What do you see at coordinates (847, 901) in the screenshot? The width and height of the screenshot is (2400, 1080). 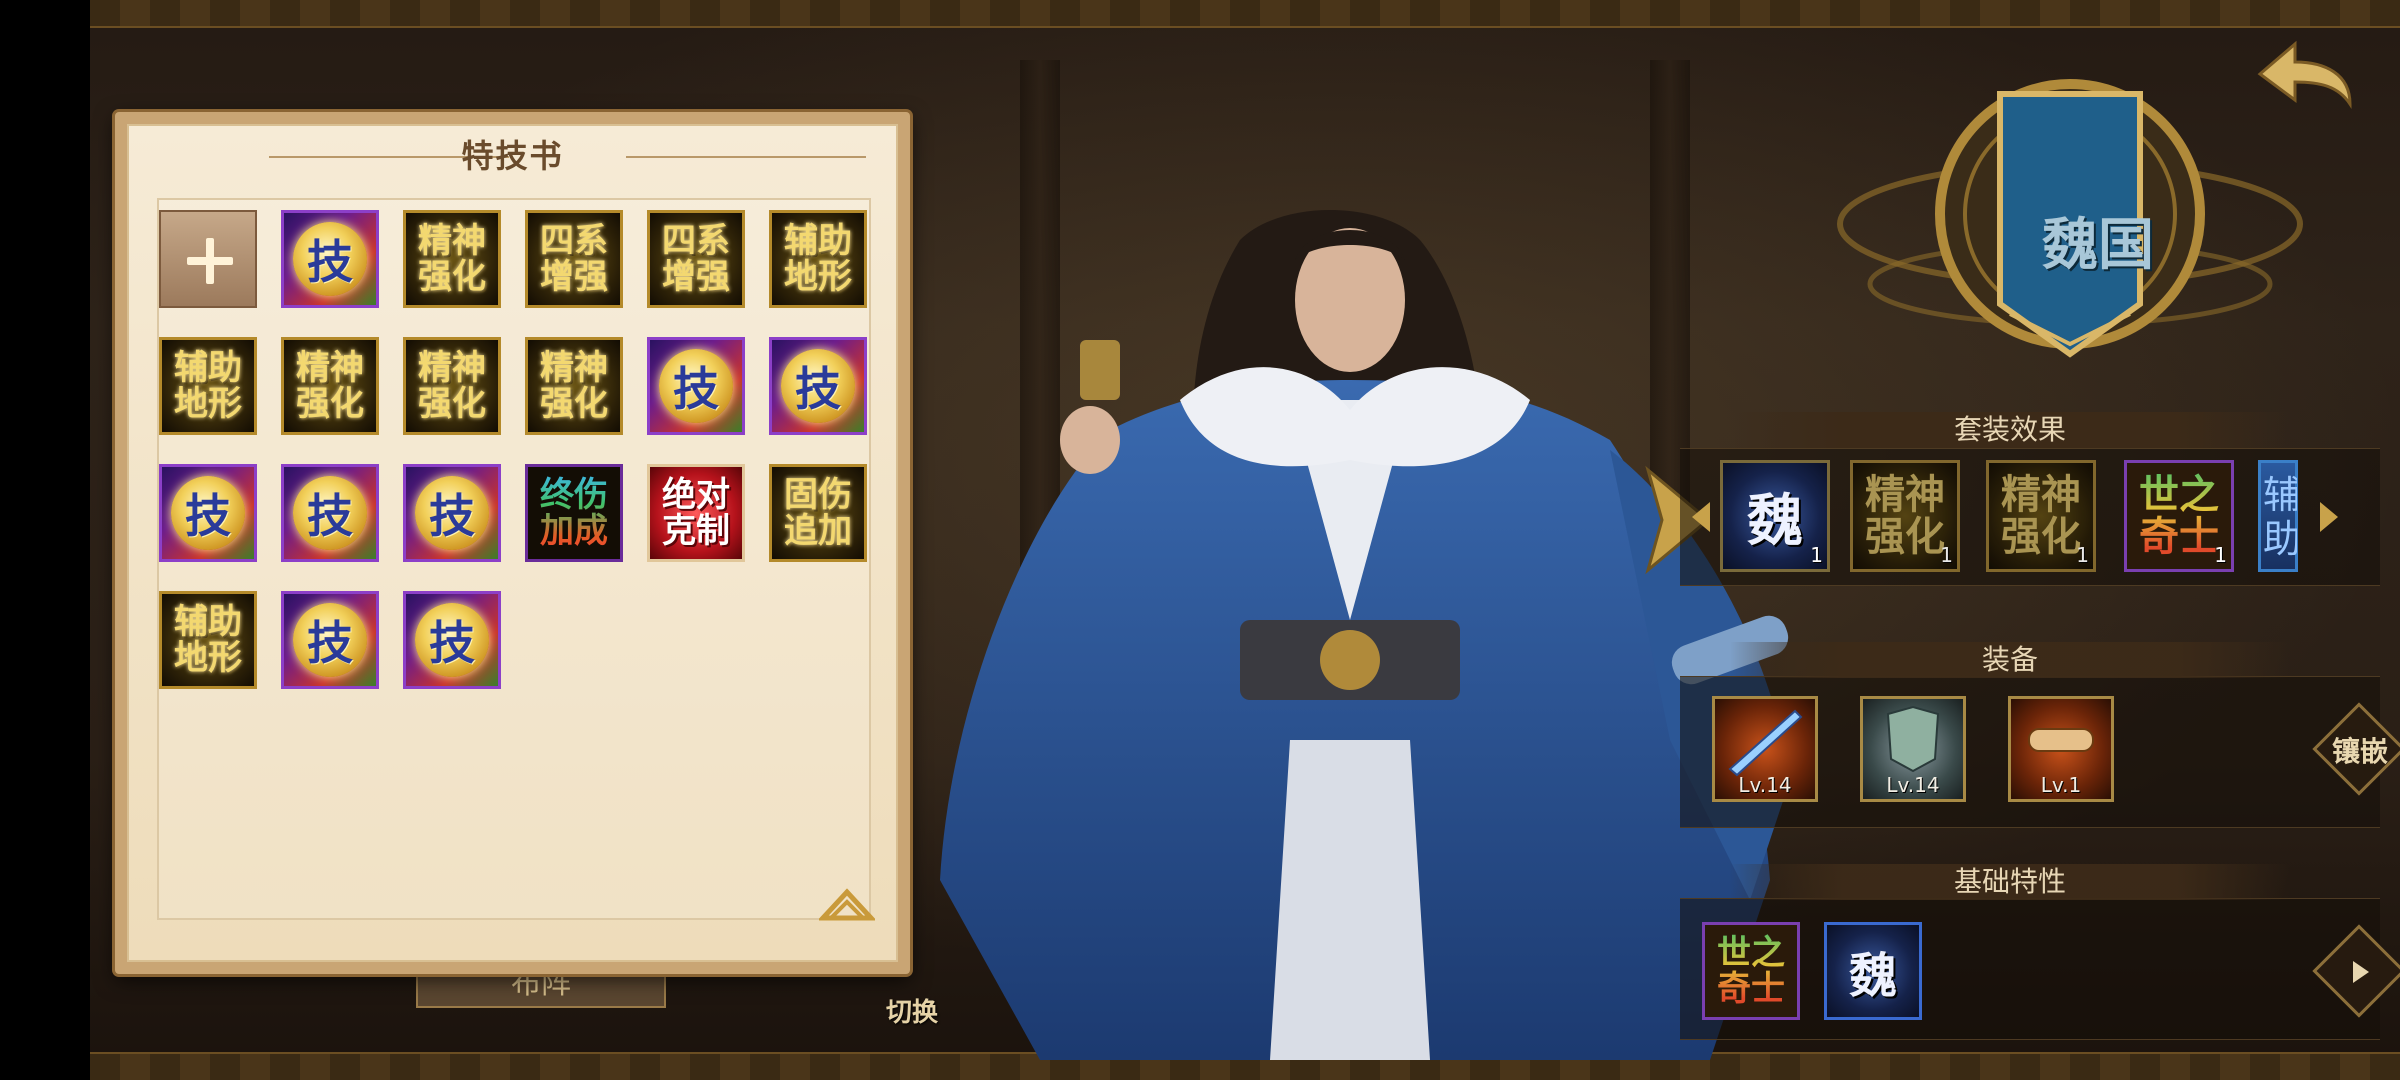 I see `collapse-up-icon` at bounding box center [847, 901].